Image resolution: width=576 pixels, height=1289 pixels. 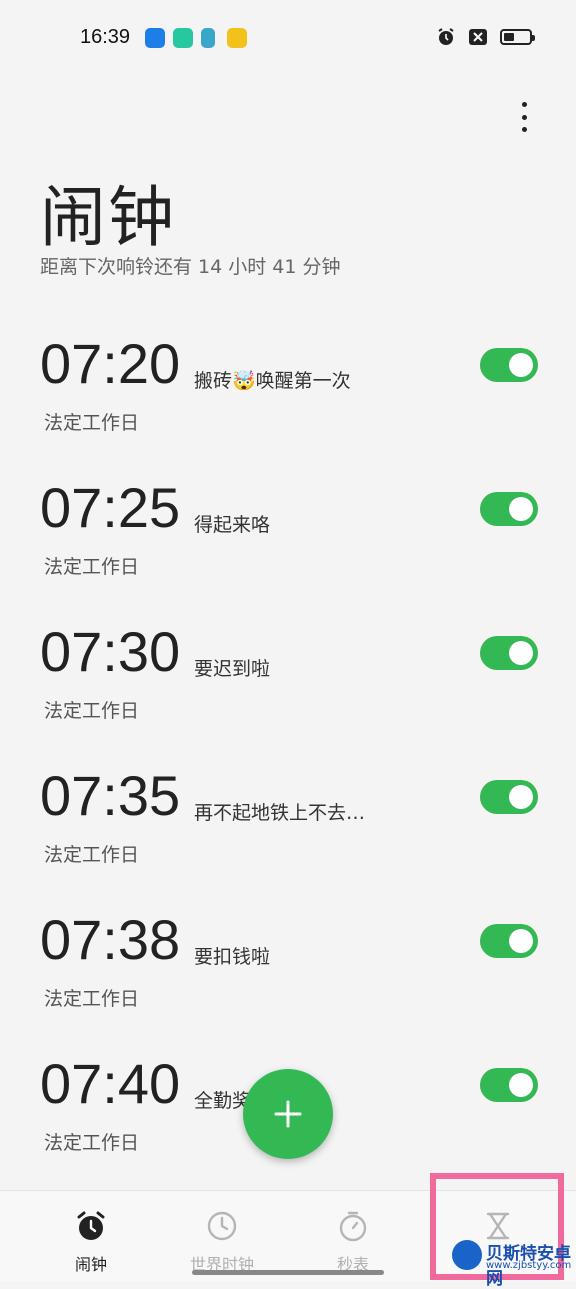 I want to click on alarm-time: 07:25, so click(x=110, y=507).